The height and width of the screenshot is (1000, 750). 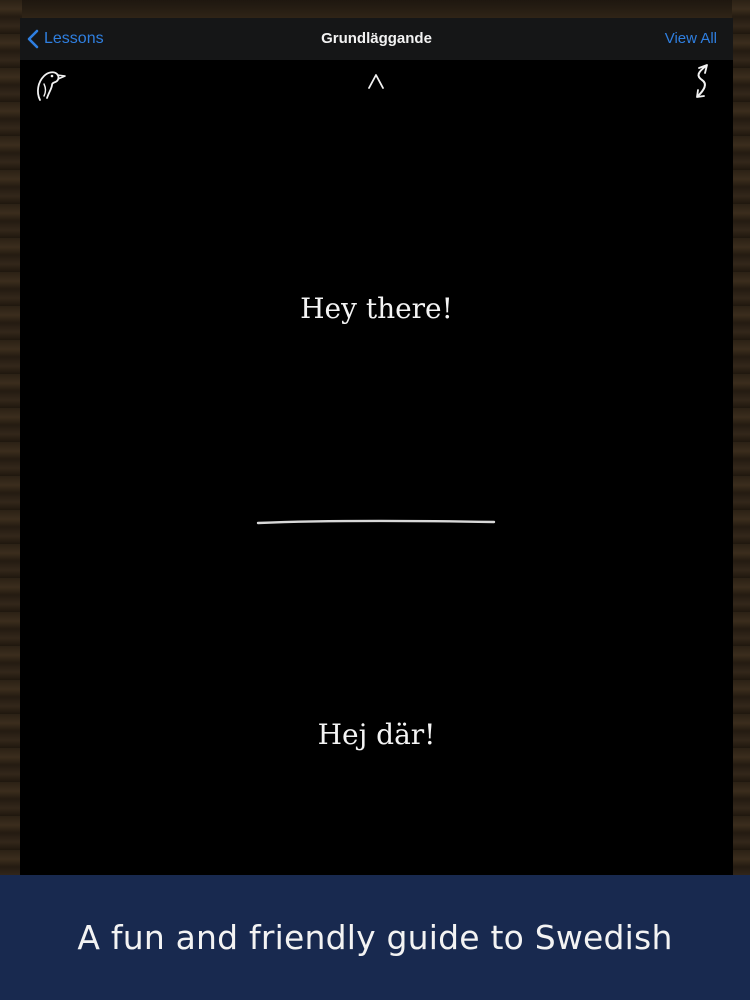 I want to click on wood-background-top, so click(x=375, y=9).